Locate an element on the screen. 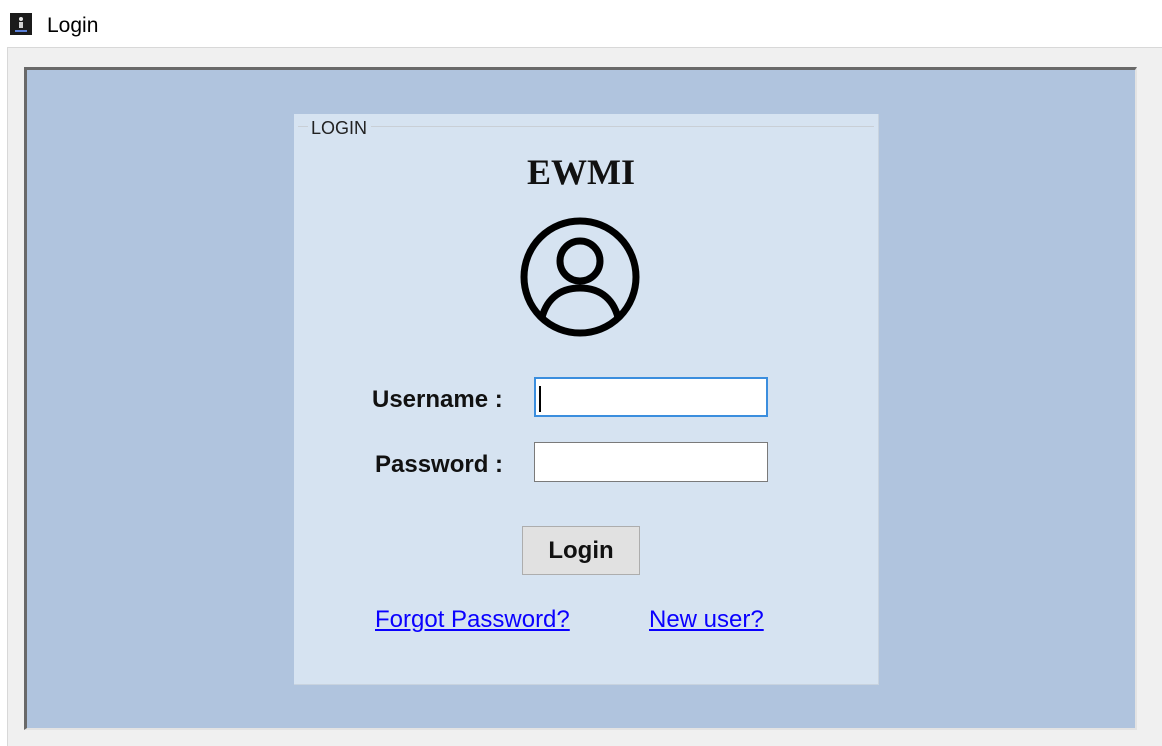 The height and width of the screenshot is (746, 1162). user-circle-icon is located at coordinates (580, 277).